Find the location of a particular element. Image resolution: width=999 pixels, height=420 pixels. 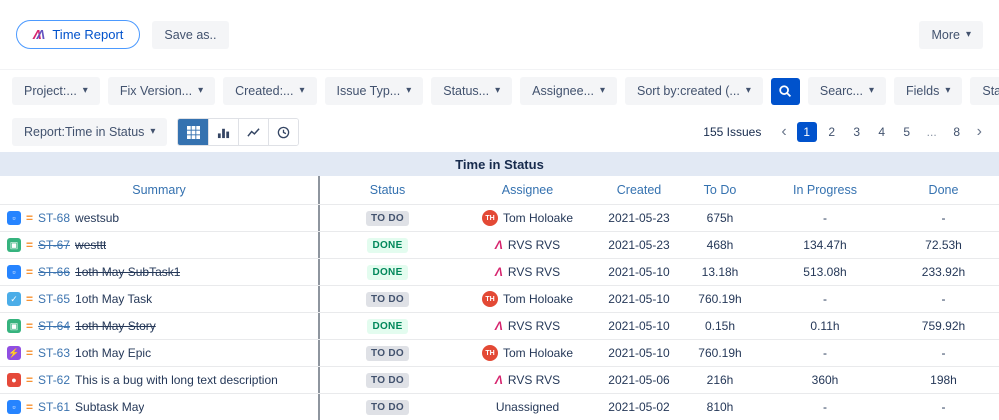

page-button-5: 5 is located at coordinates (907, 132).